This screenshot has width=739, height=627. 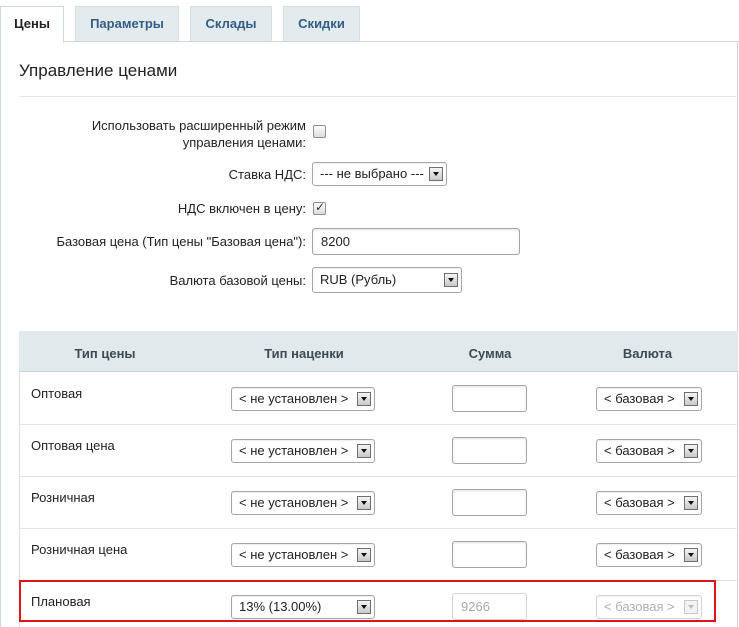 What do you see at coordinates (198, 125) in the screenshot?
I see `advanced-mode-label-line1: Использовать расширенный режим` at bounding box center [198, 125].